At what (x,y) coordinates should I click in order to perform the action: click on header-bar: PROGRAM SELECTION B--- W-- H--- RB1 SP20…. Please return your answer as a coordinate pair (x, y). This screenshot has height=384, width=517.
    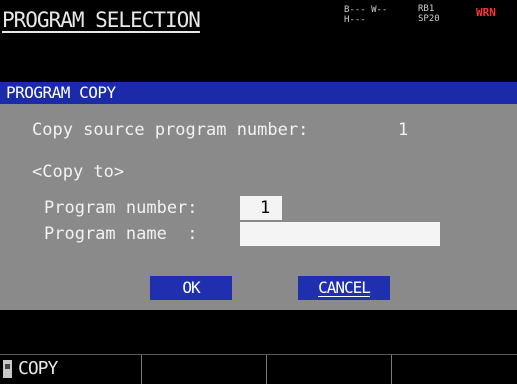
    Looking at the image, I should click on (258, 22).